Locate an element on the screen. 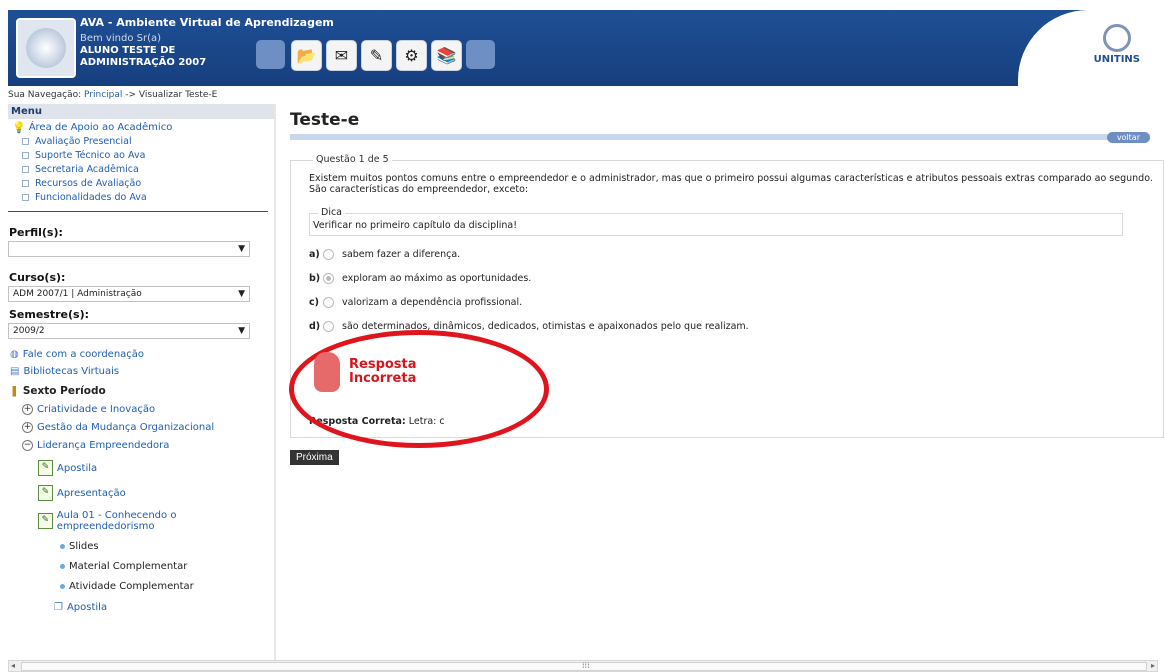 This screenshot has width=1166, height=672. contact-coordination-link: ◍ Fale com a coordenação is located at coordinates (142, 354).